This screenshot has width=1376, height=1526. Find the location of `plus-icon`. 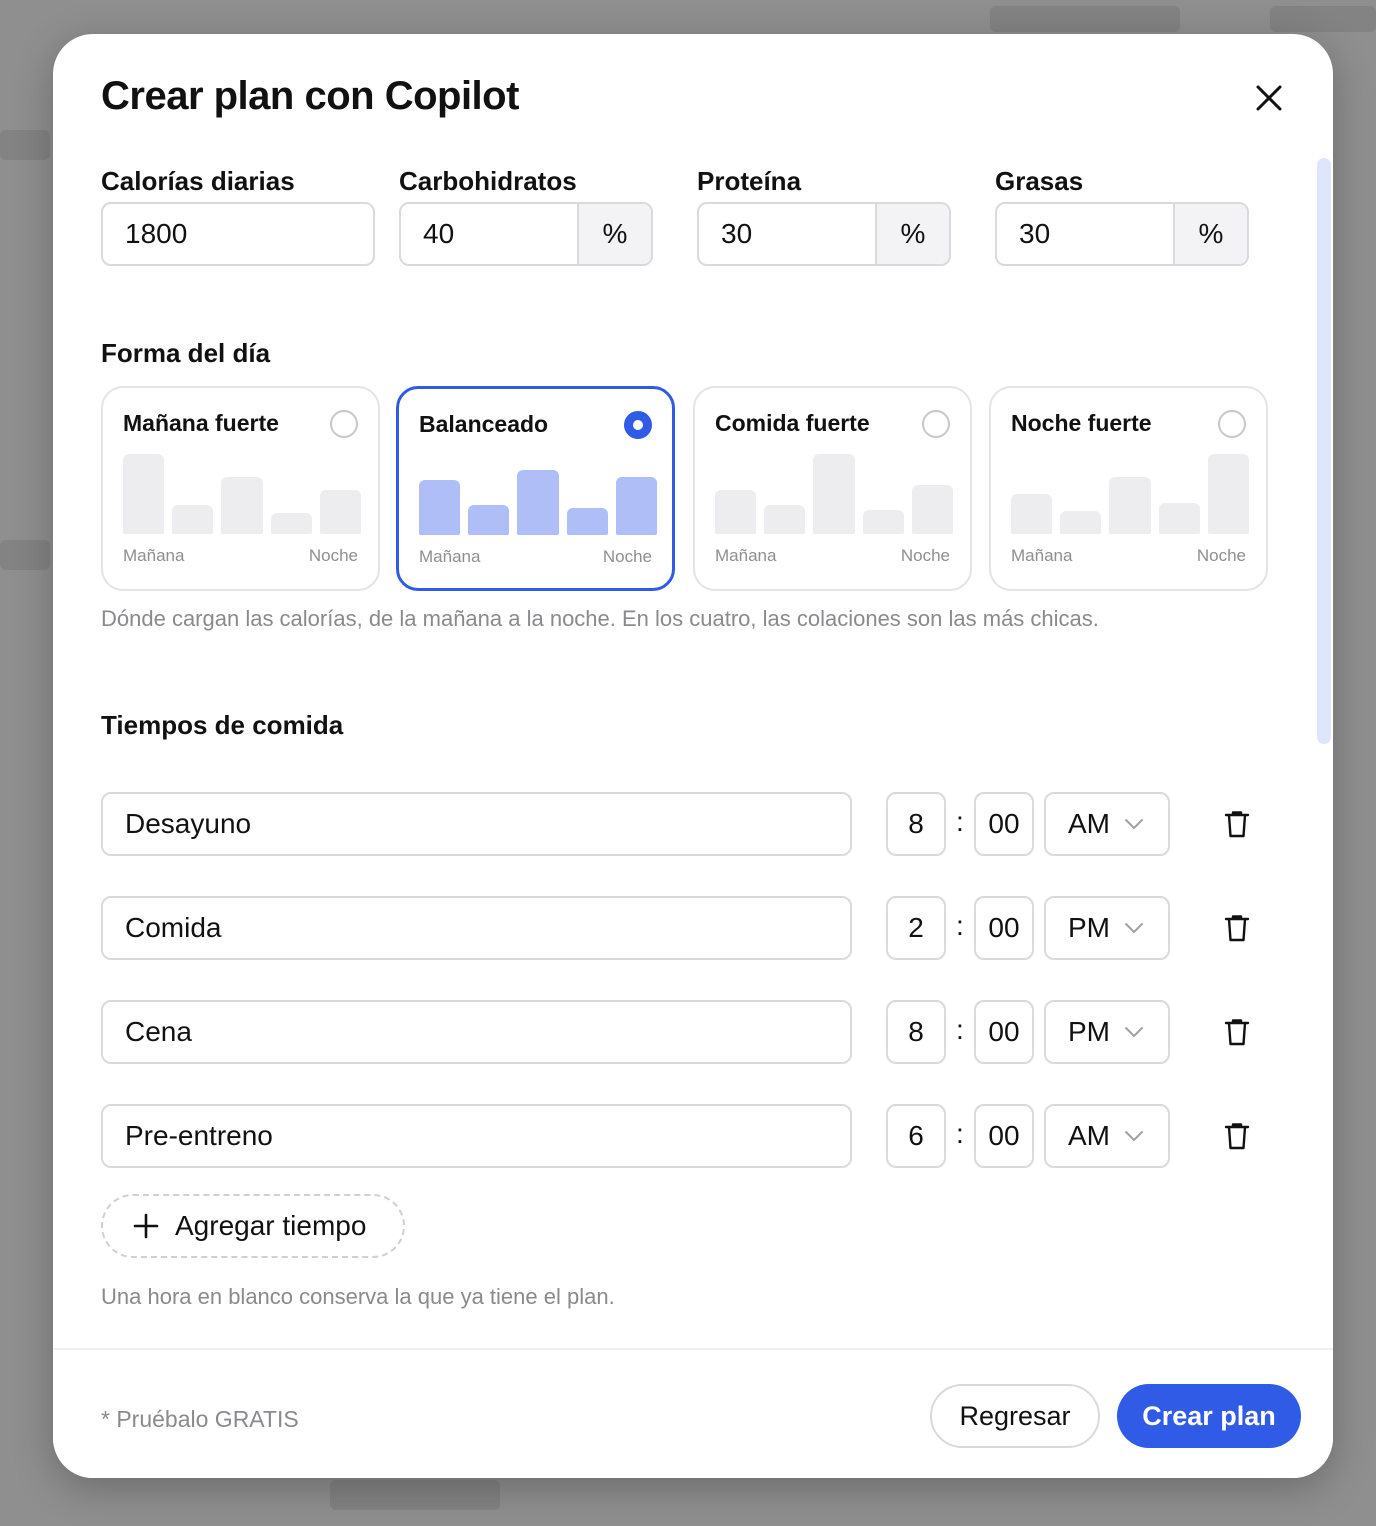

plus-icon is located at coordinates (146, 1226).